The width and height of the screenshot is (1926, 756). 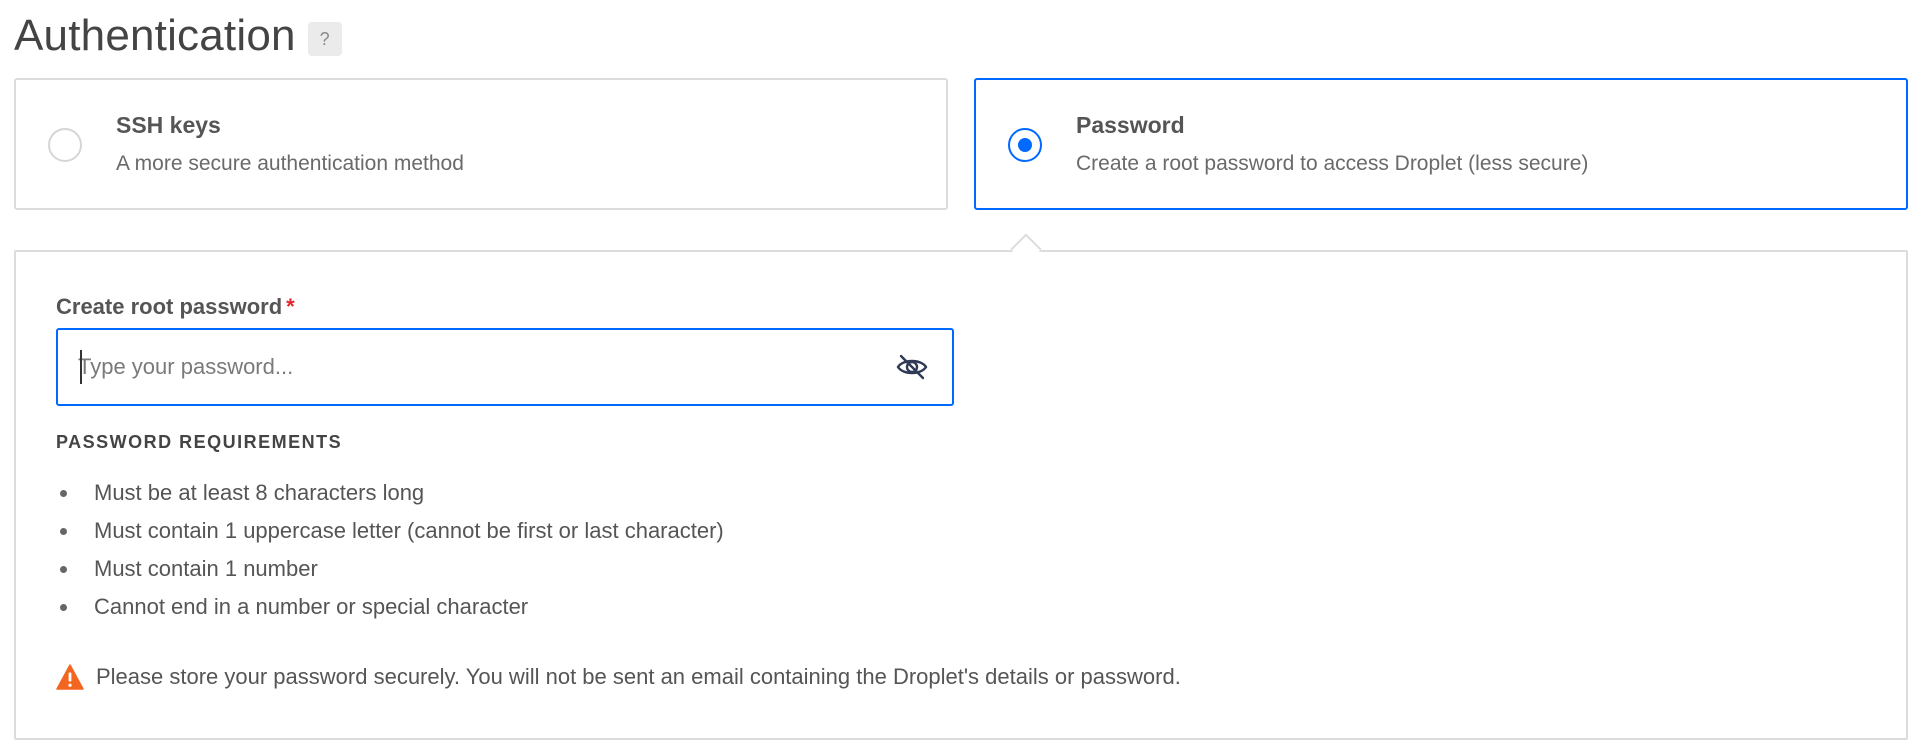 I want to click on ssh-keys-title: SSH keys, so click(x=168, y=125).